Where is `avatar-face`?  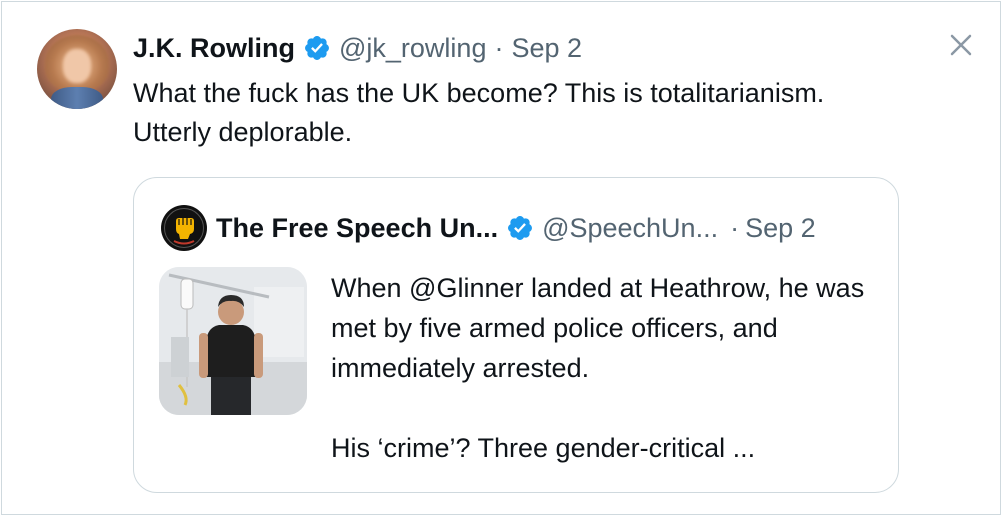 avatar-face is located at coordinates (77, 66).